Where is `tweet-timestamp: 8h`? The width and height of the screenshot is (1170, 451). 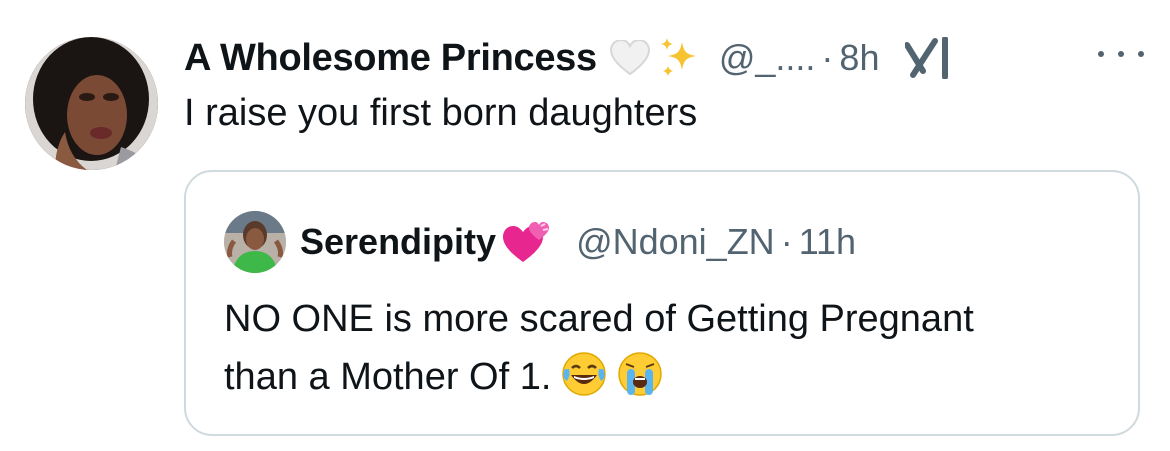
tweet-timestamp: 8h is located at coordinates (859, 58).